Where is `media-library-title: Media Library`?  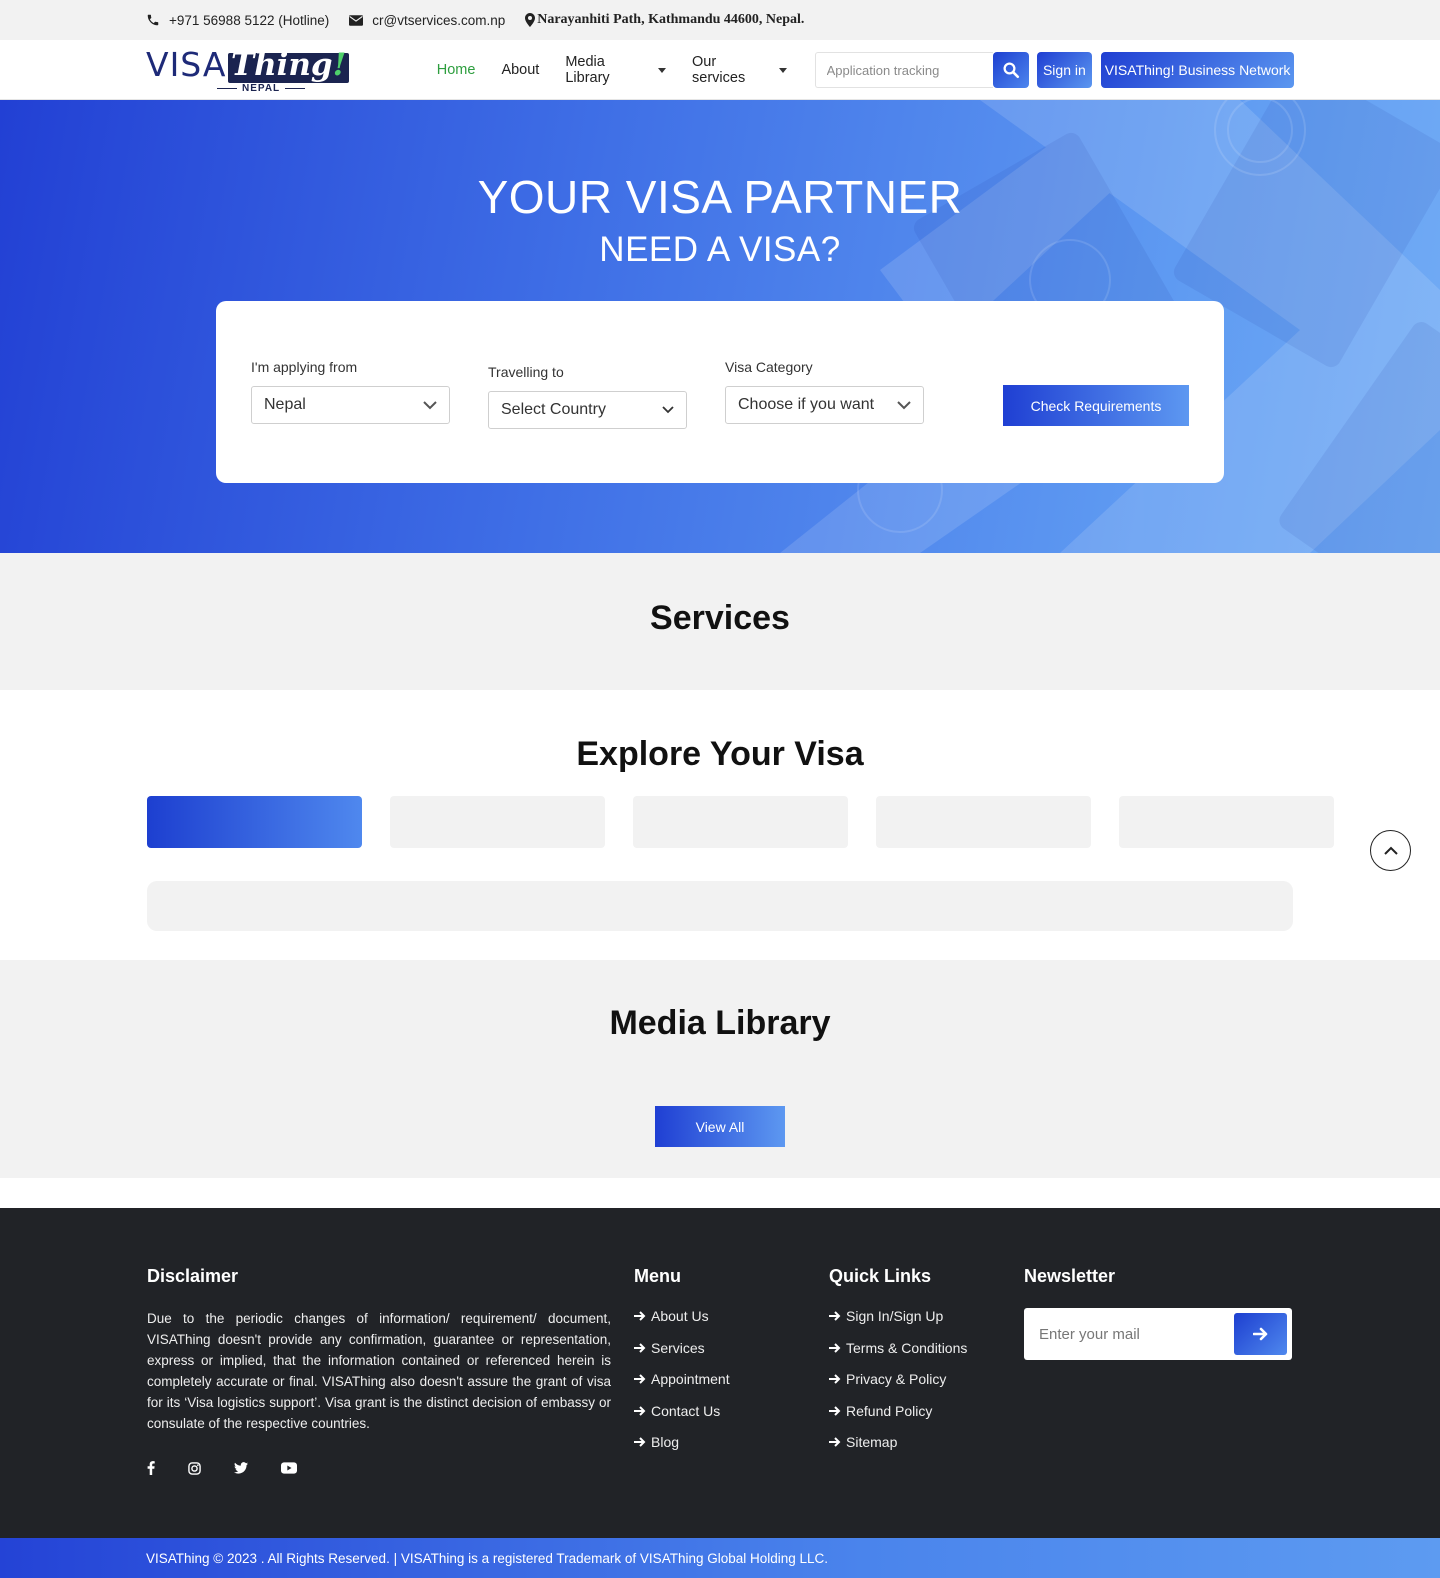 media-library-title: Media Library is located at coordinates (720, 1023).